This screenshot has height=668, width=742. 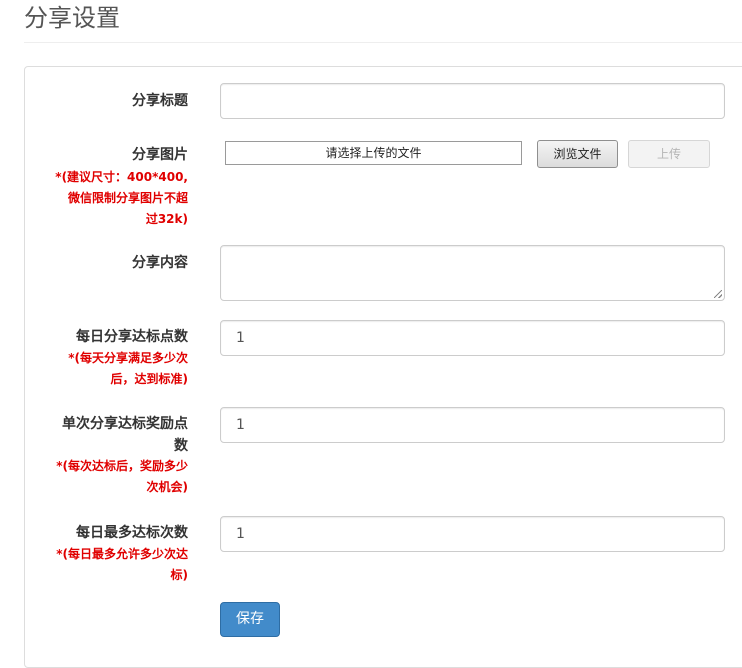 What do you see at coordinates (472, 273) in the screenshot?
I see `share-content-textarea` at bounding box center [472, 273].